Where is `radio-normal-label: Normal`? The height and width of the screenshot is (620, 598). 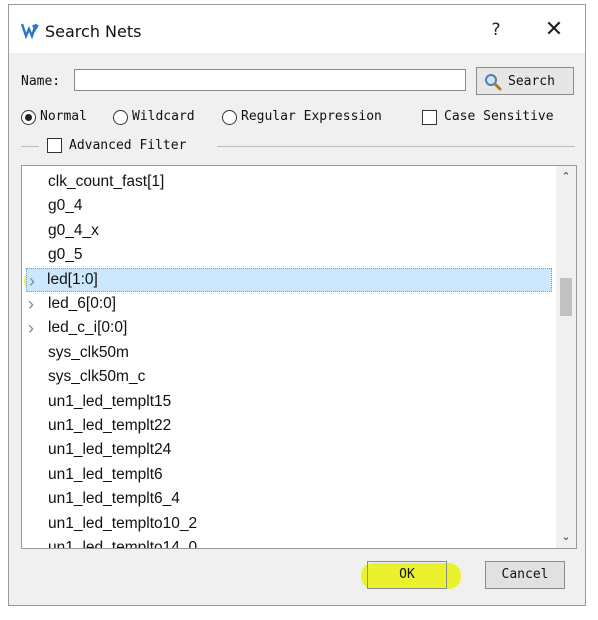 radio-normal-label: Normal is located at coordinates (63, 116).